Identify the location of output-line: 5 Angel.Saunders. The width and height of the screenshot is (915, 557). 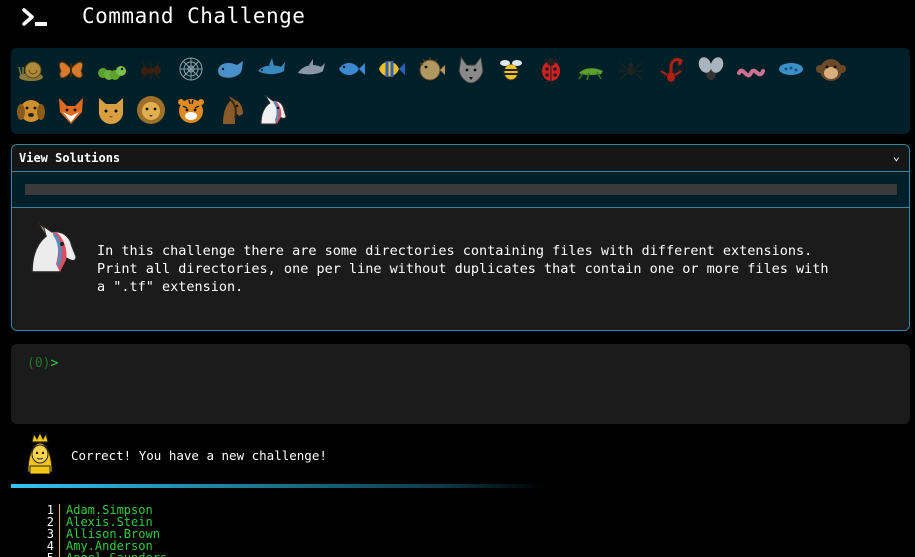
(340, 554).